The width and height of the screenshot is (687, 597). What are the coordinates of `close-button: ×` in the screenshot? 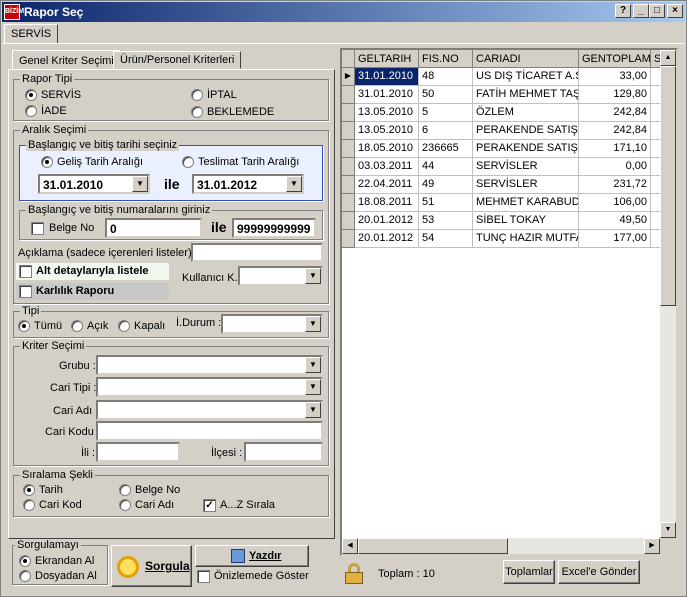 It's located at (675, 11).